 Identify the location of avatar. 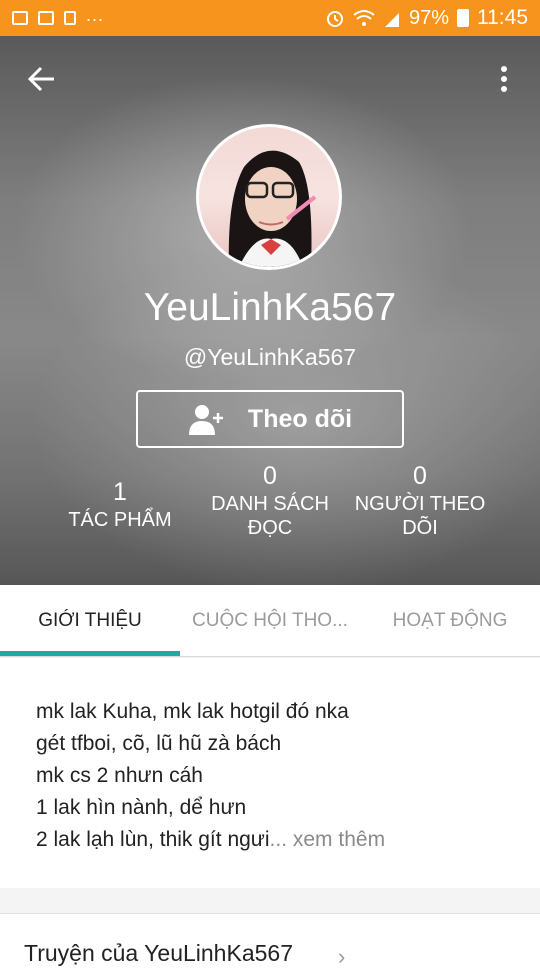
(269, 197).